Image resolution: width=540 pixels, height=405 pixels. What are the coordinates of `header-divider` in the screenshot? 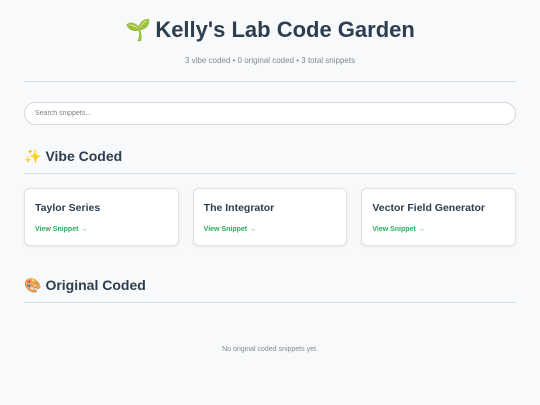 It's located at (270, 81).